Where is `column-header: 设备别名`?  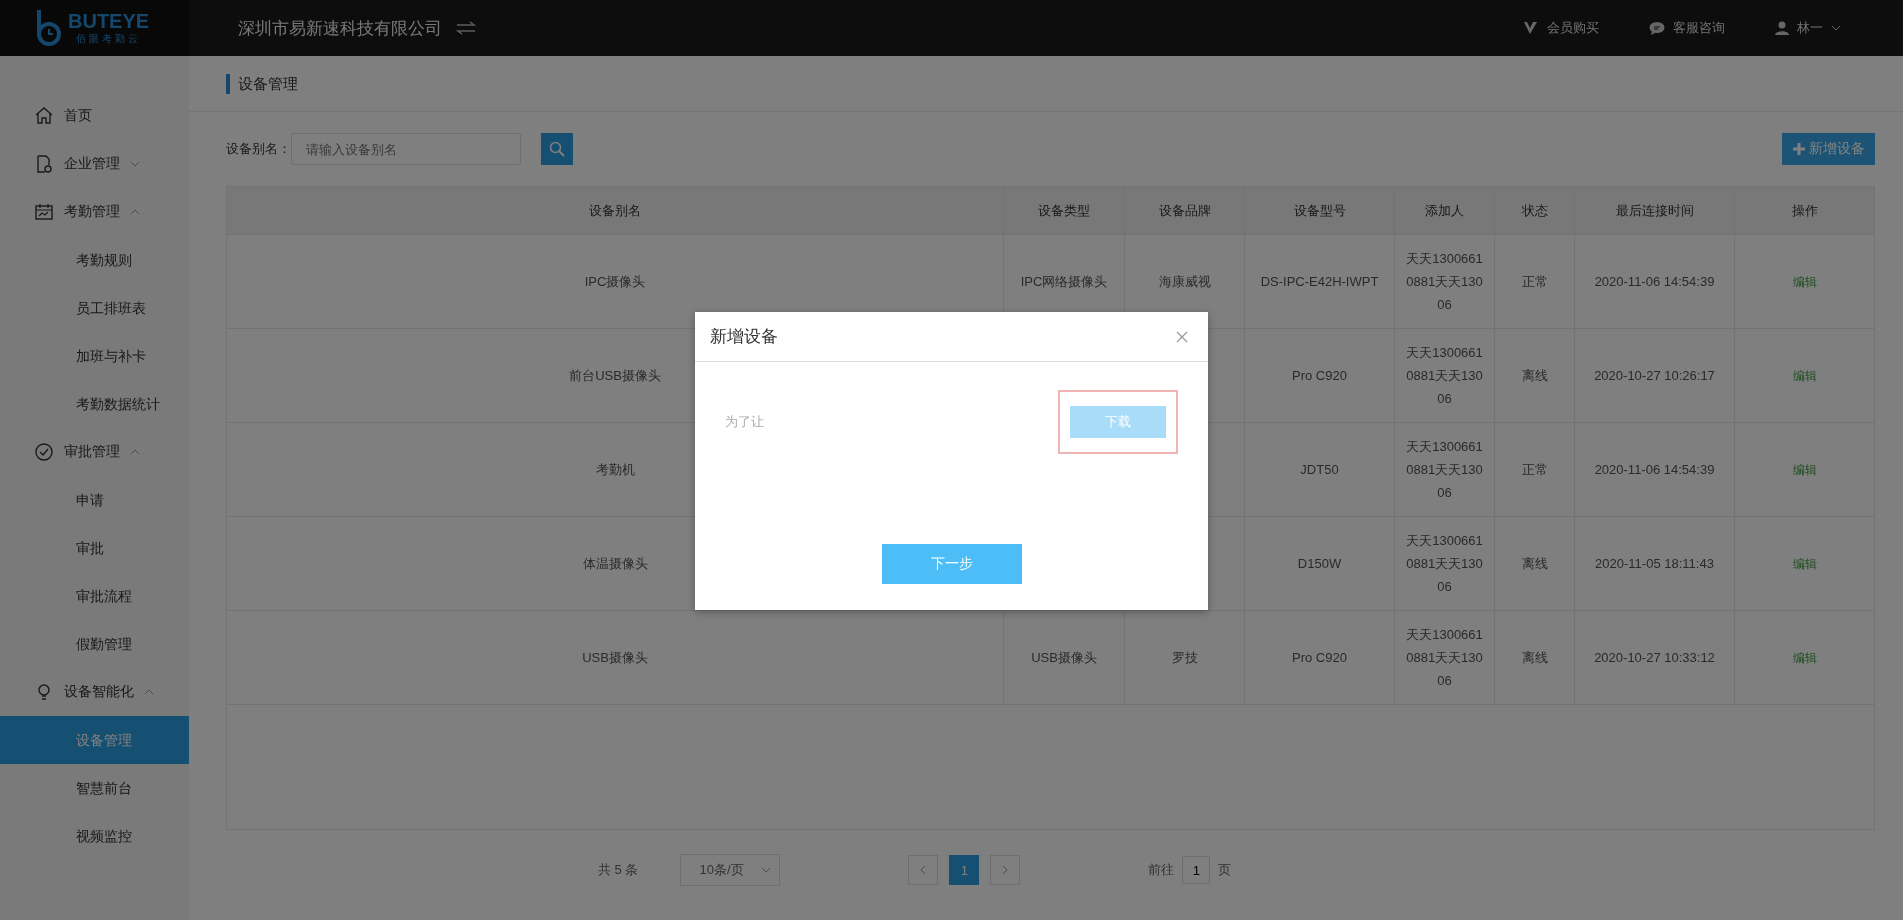
column-header: 设备别名 is located at coordinates (615, 210).